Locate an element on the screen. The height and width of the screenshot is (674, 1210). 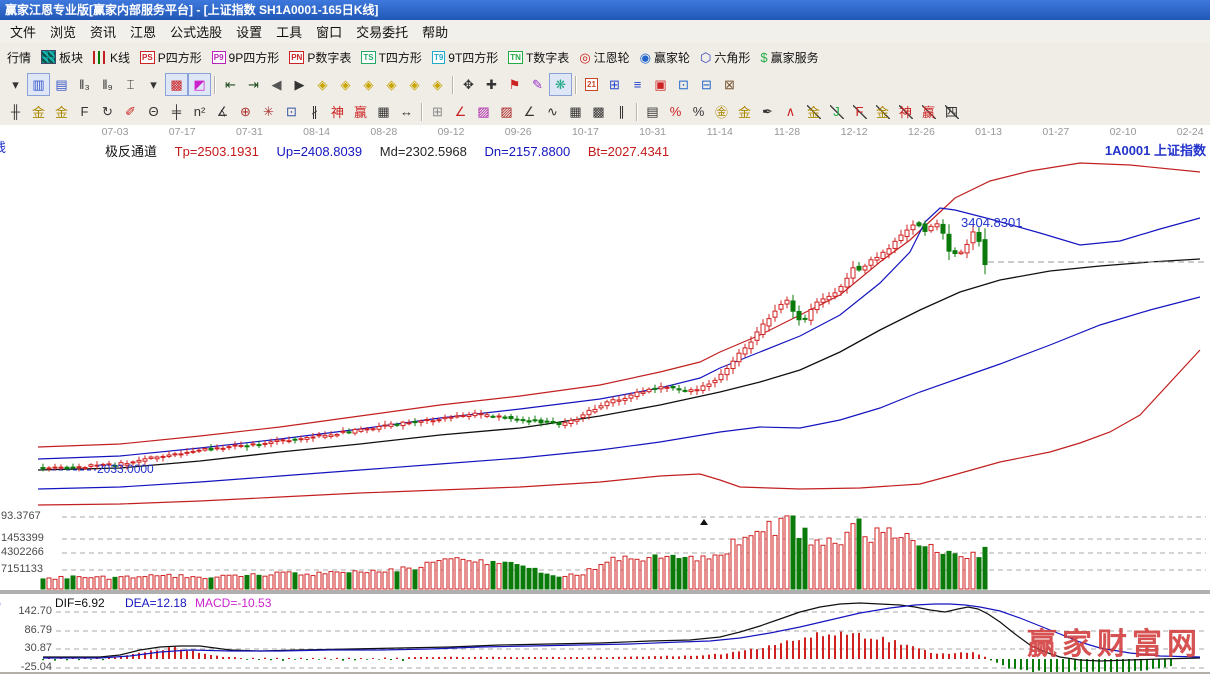
clipped-left-label: 线 is located at coordinates (3, 146).